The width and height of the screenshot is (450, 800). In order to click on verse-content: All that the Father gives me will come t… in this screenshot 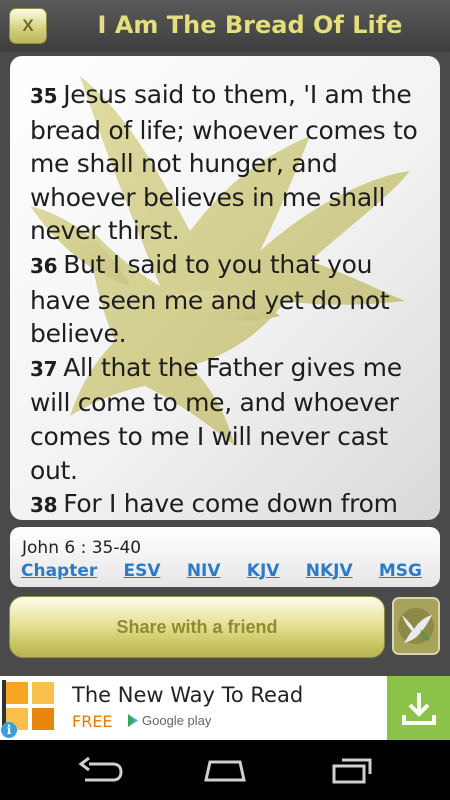, I will do `click(216, 418)`.